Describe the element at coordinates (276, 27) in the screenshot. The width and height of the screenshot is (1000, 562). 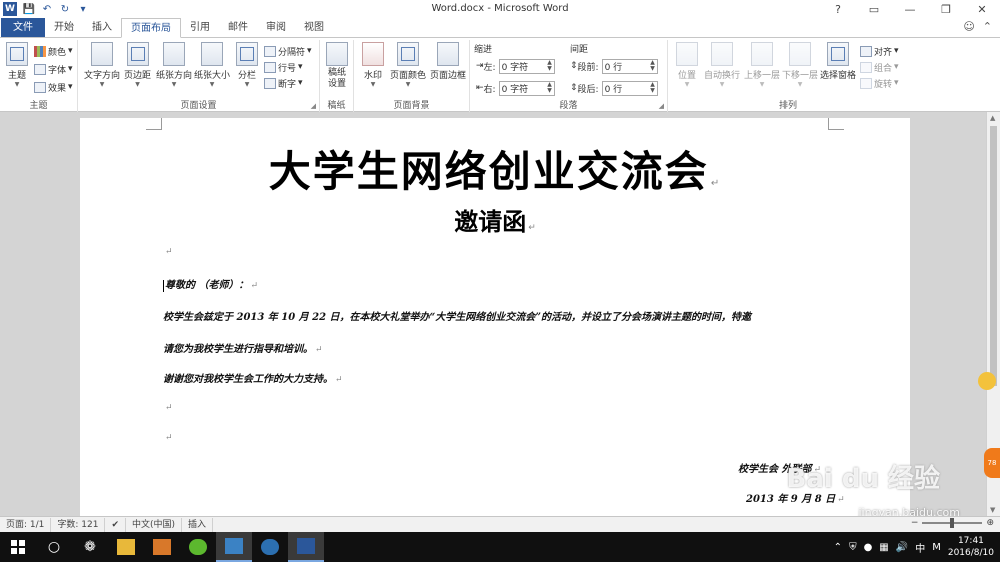
I see `tab-review: 审阅` at that location.